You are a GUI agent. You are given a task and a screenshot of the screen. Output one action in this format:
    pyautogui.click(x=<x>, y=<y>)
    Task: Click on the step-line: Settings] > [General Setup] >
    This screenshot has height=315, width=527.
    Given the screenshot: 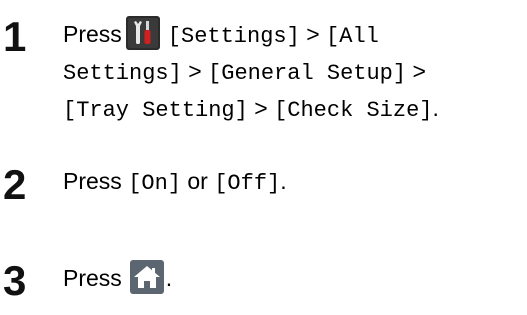 What is the action you would take?
    pyautogui.click(x=251, y=72)
    